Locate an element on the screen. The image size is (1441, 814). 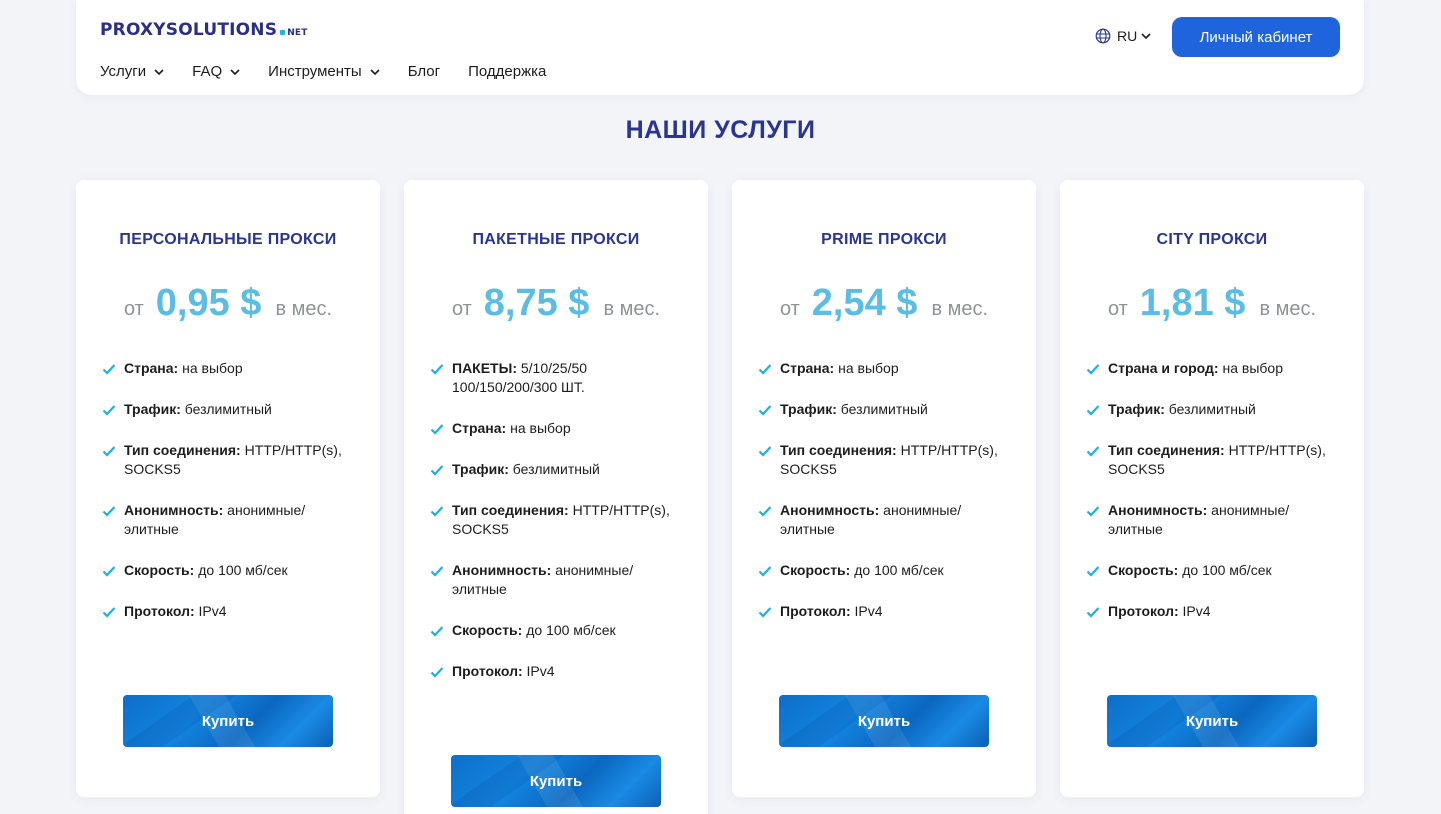
price-amount: 2,54 $ is located at coordinates (864, 303).